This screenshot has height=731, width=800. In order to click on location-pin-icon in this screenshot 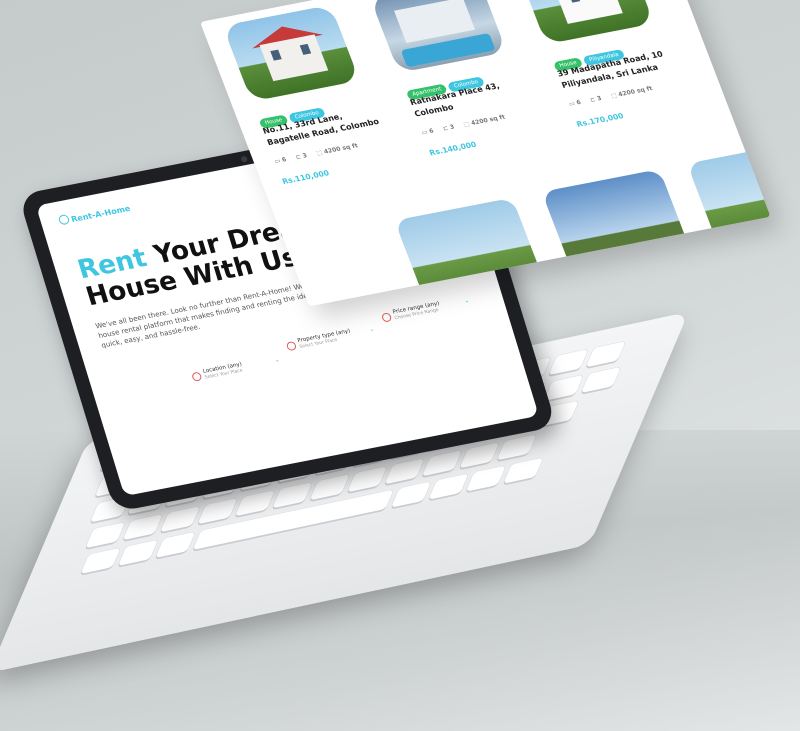, I will do `click(197, 376)`.